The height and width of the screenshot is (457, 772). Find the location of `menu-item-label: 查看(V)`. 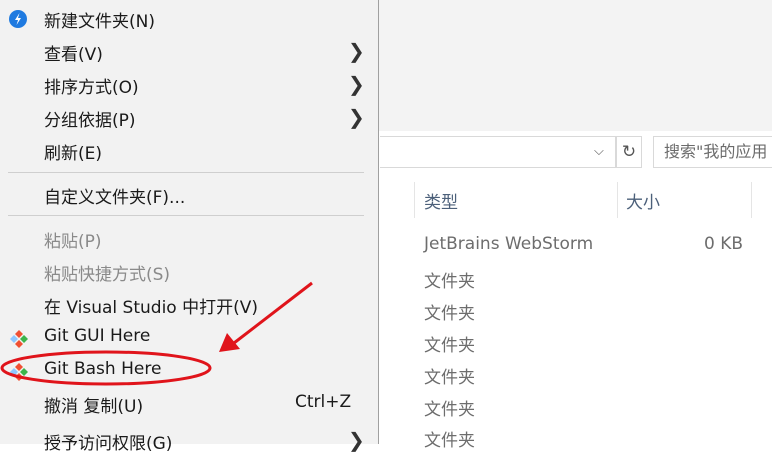

menu-item-label: 查看(V) is located at coordinates (73, 55).